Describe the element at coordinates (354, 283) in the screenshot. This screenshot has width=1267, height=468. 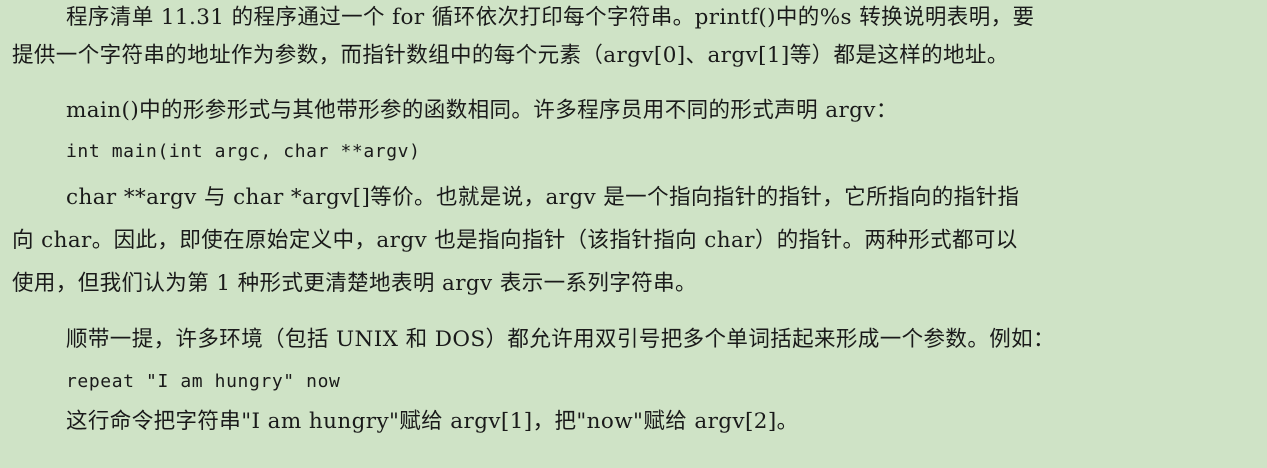
I see `paragraph-3-line-3: 使用，但我们认为第 1 种形式更清楚地表明 argv 表示一系列字符串。` at that location.